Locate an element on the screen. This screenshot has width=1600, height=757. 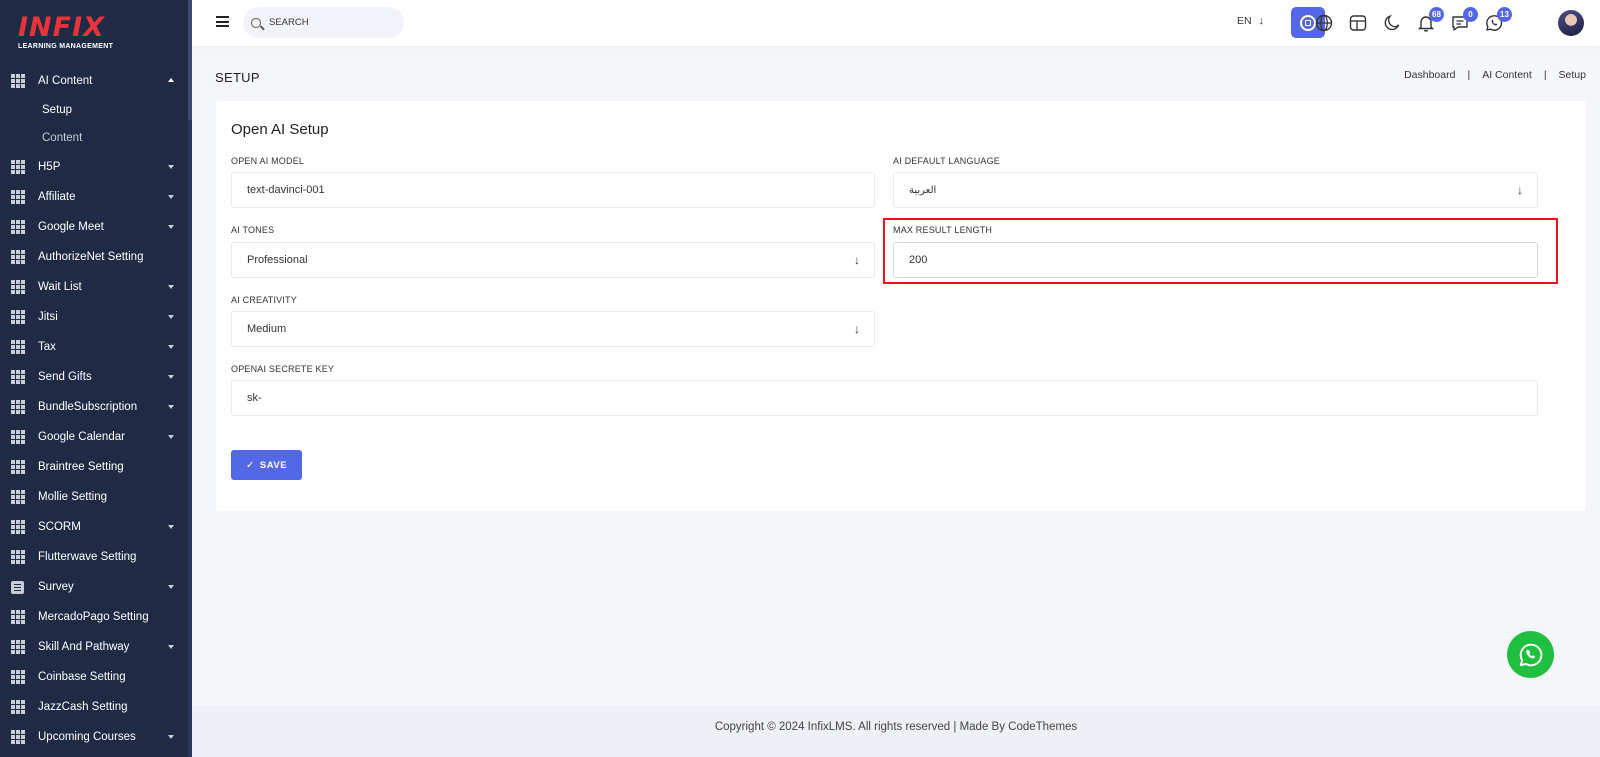
sidebar-item-jitsi: Jitsi is located at coordinates (96, 317).